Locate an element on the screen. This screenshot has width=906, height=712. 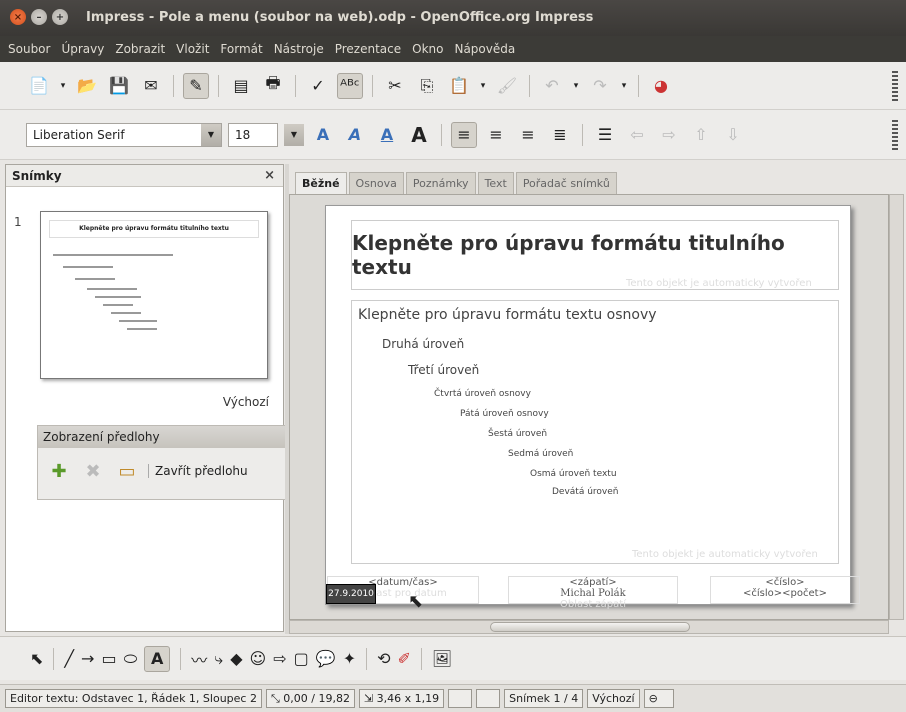
close-icon: × is located at coordinates (269, 175).